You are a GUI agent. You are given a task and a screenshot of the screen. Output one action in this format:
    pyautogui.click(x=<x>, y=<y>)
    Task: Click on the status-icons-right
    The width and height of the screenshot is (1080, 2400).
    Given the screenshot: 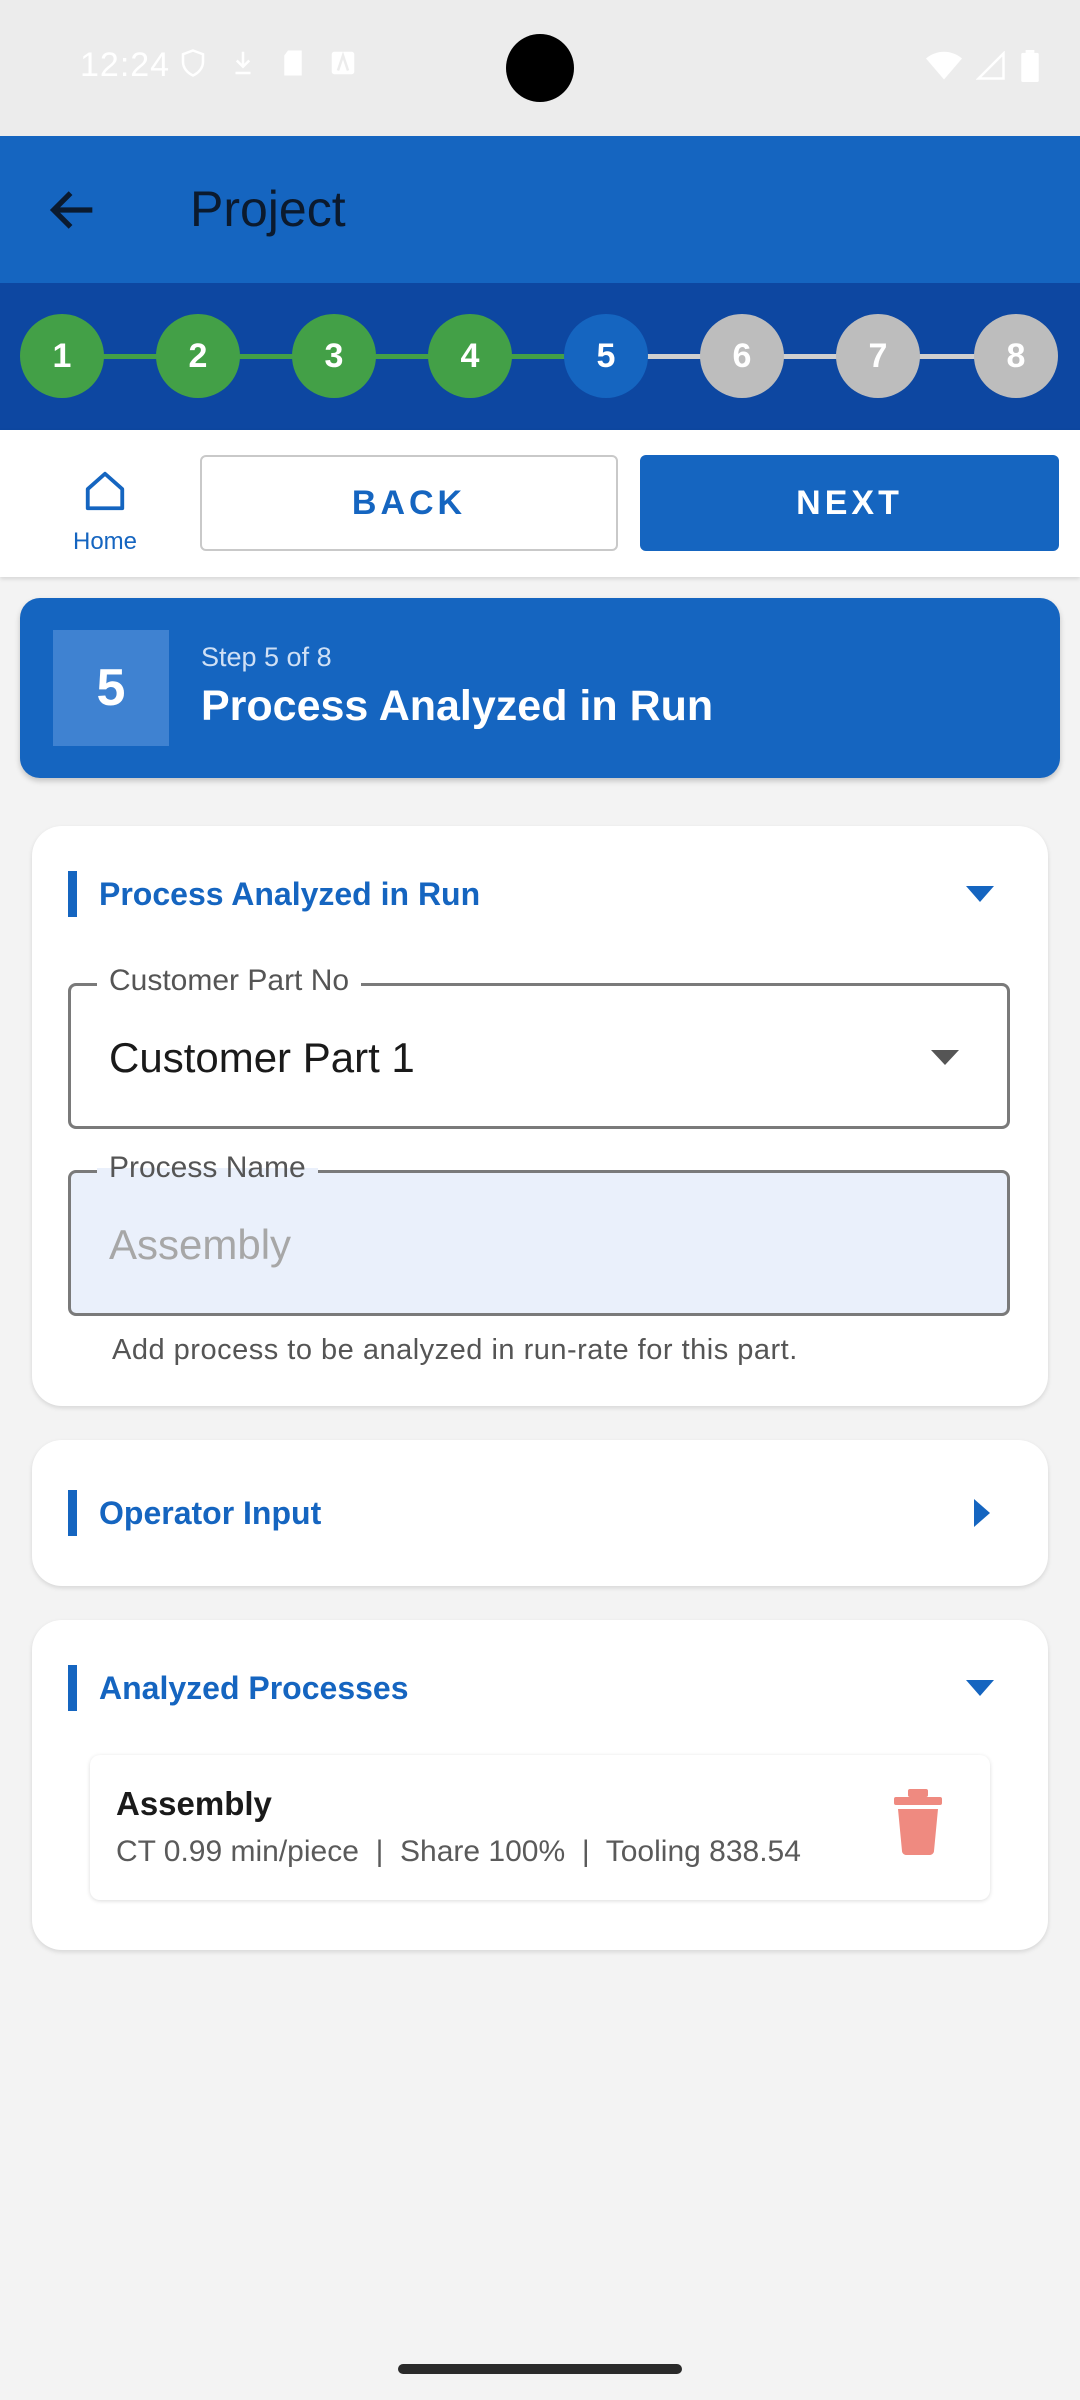 What is the action you would take?
    pyautogui.click(x=983, y=66)
    